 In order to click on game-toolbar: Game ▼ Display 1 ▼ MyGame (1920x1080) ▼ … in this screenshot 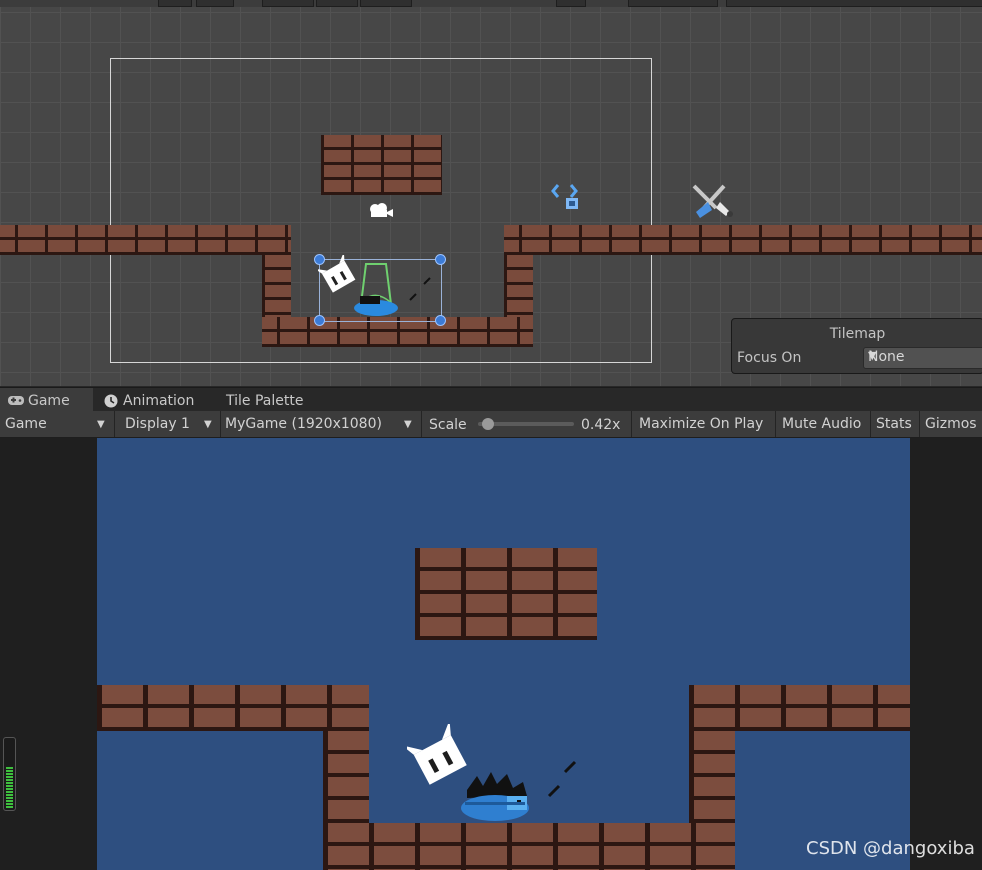, I will do `click(491, 424)`.